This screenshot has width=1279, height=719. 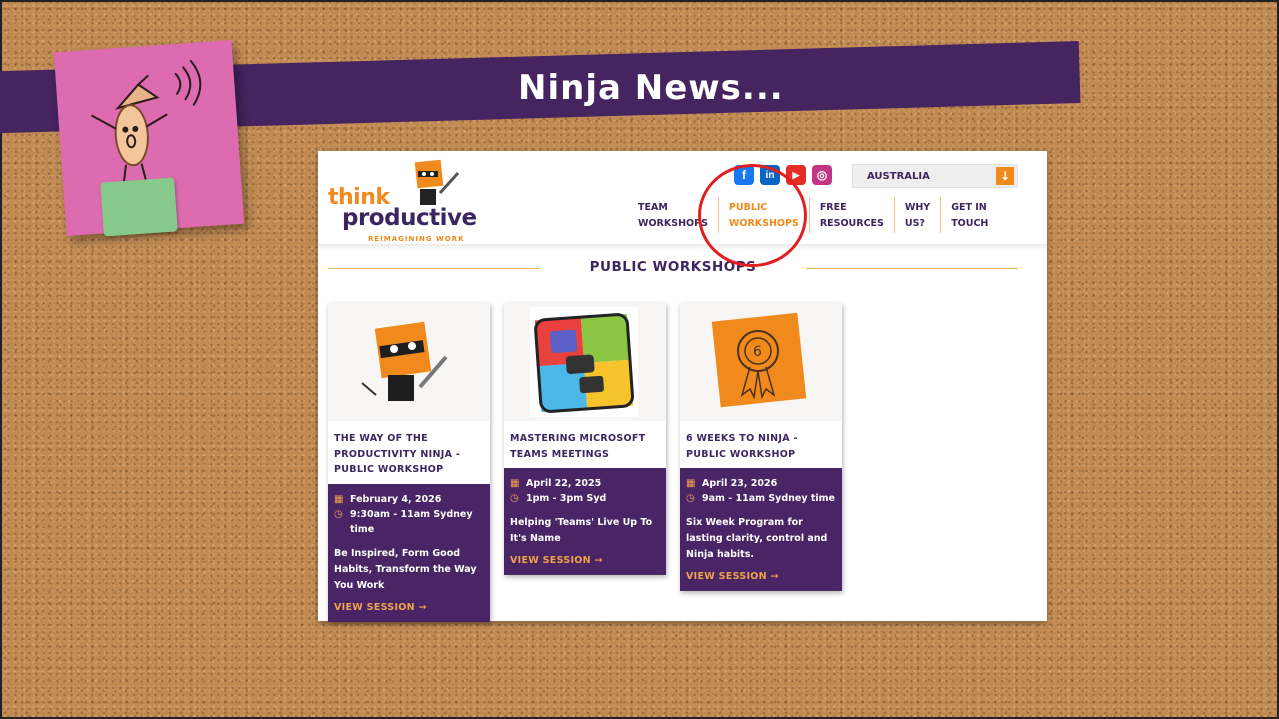 I want to click on card-description: Helping 'Teams' Live Up To It's Name, so click(x=581, y=530).